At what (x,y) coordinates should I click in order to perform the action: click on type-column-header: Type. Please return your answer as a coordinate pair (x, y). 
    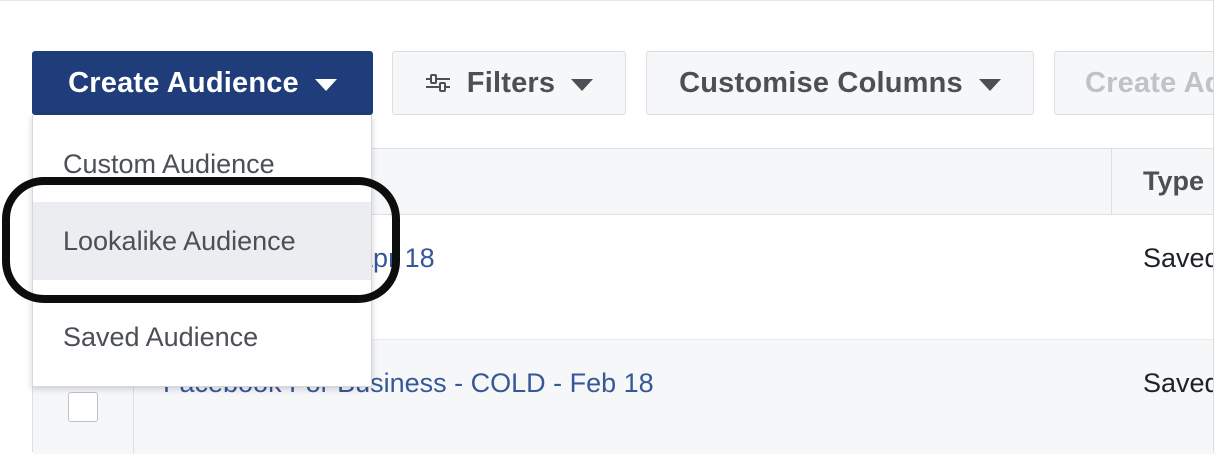
    Looking at the image, I should click on (1173, 181).